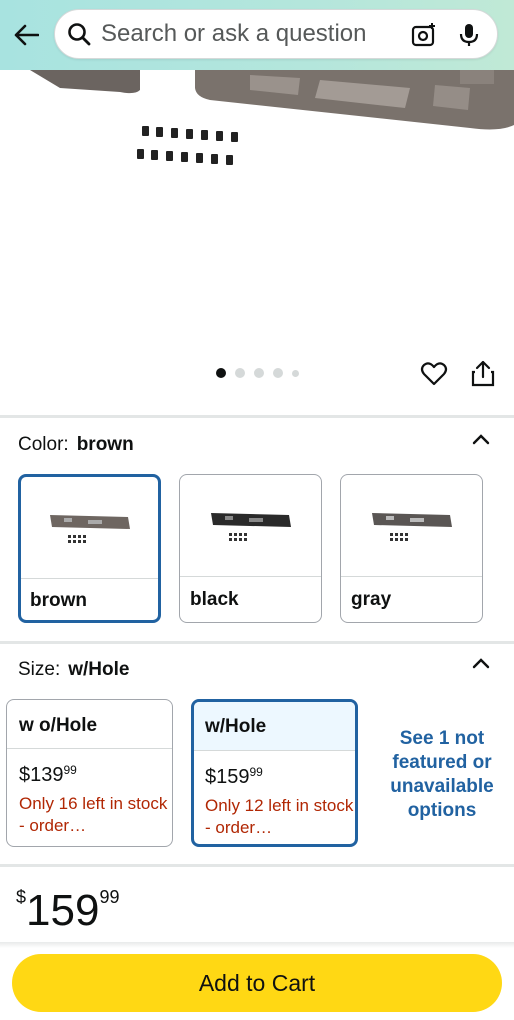 Image resolution: width=514 pixels, height=1020 pixels. What do you see at coordinates (214, 599) in the screenshot?
I see `swatch-label: black` at bounding box center [214, 599].